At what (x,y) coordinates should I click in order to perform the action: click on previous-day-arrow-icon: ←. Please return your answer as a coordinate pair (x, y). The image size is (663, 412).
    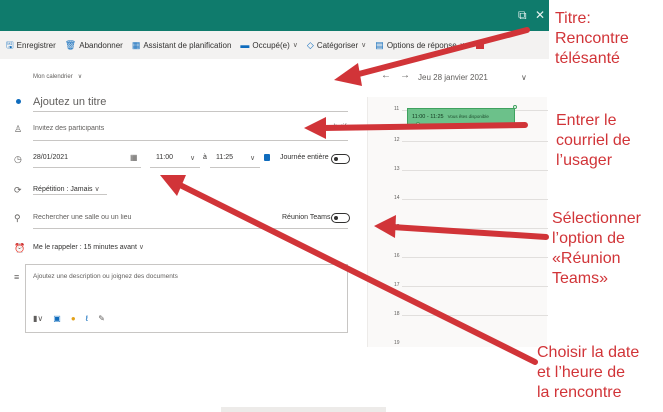
    Looking at the image, I should click on (386, 75).